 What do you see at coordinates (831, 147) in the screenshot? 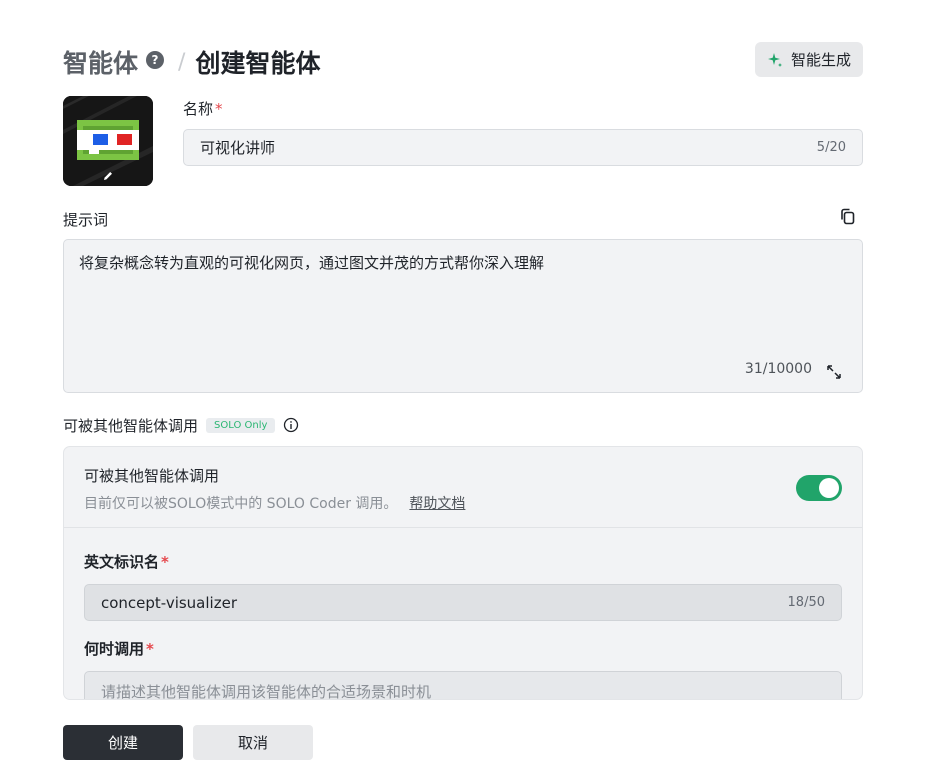
I see `name-char-counter: 5/20` at bounding box center [831, 147].